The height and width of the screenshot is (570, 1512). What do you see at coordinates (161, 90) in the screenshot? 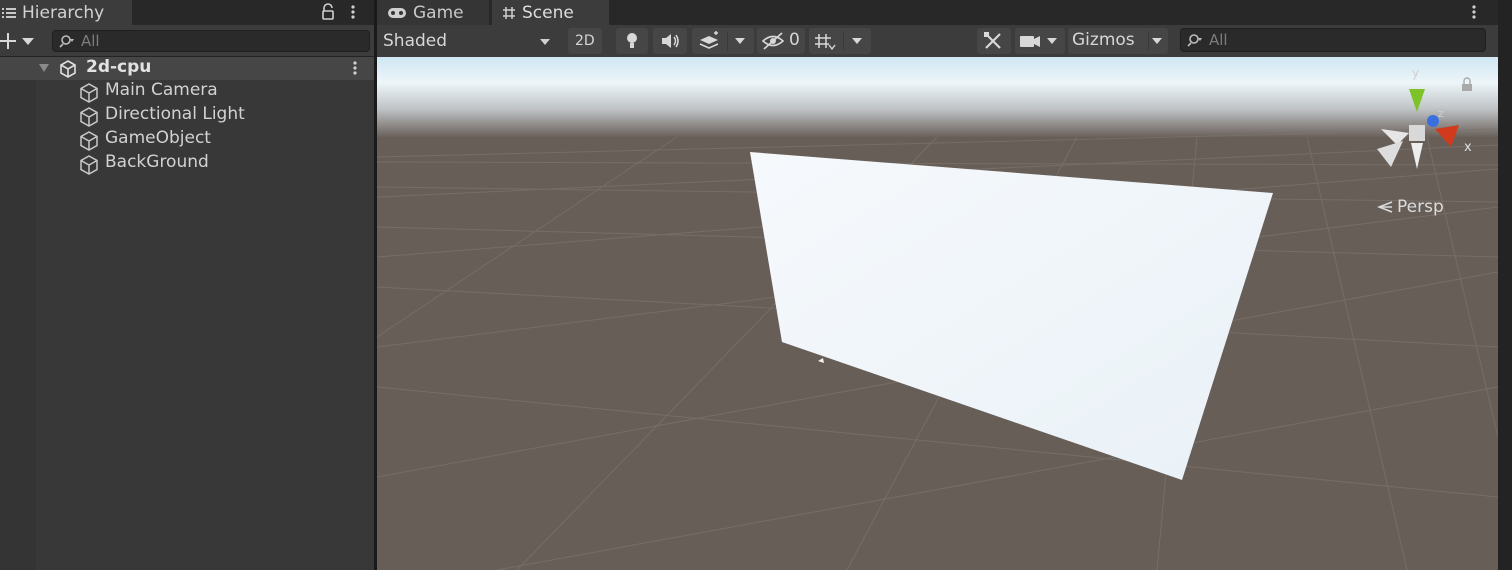
I see `hierarchy-item-label: Main Camera` at bounding box center [161, 90].